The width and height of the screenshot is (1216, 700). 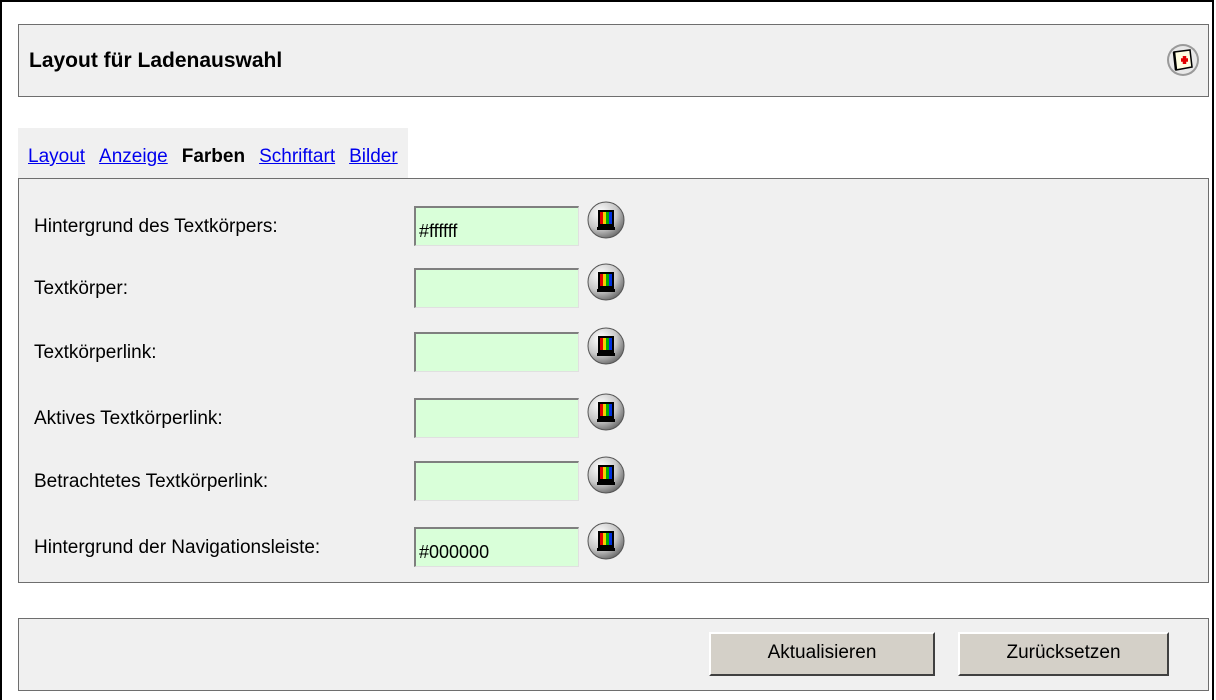 What do you see at coordinates (56, 162) in the screenshot?
I see `tab-layout: Layout` at bounding box center [56, 162].